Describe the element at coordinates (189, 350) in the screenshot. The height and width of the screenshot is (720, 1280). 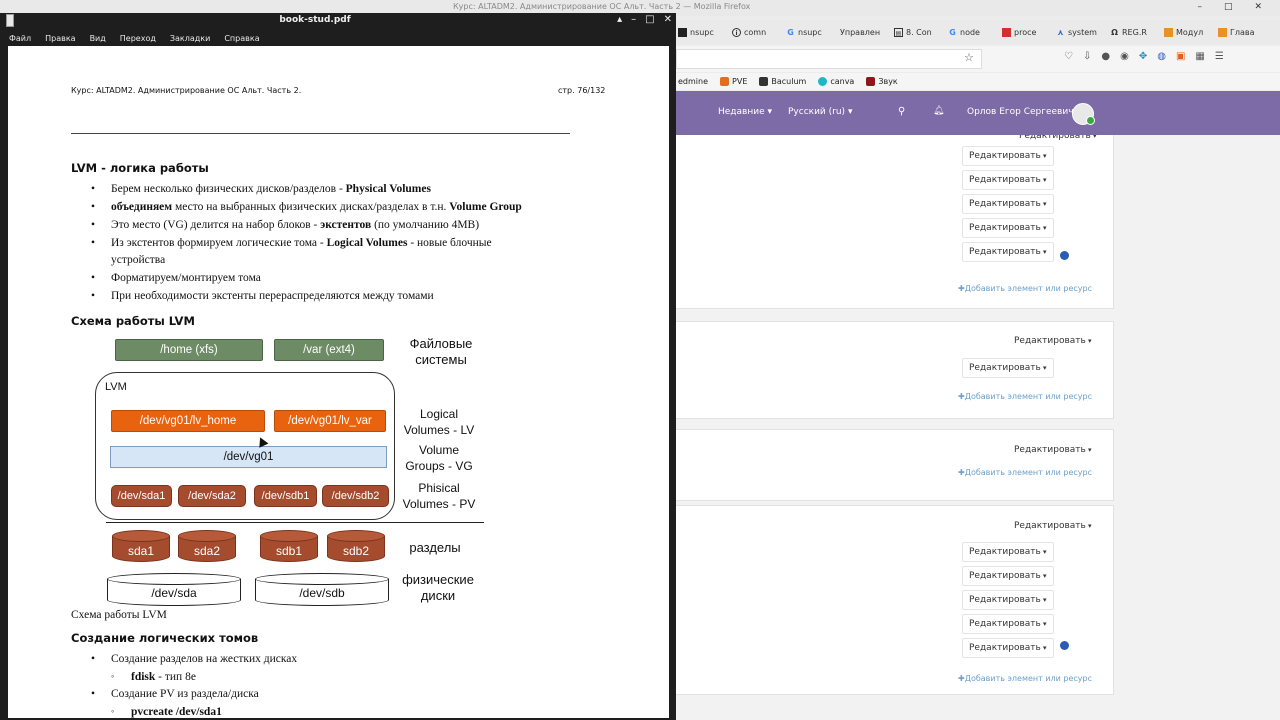
I see `fs-home-box: /home (xfs)` at that location.